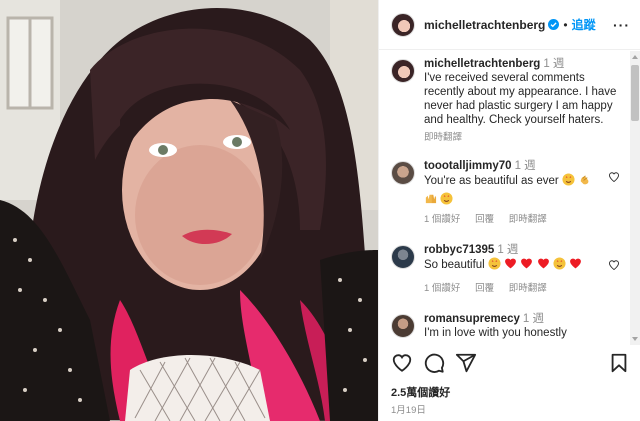  Describe the element at coordinates (482, 64) in the screenshot. I see `caption-username: michelletrachtenberg` at that location.